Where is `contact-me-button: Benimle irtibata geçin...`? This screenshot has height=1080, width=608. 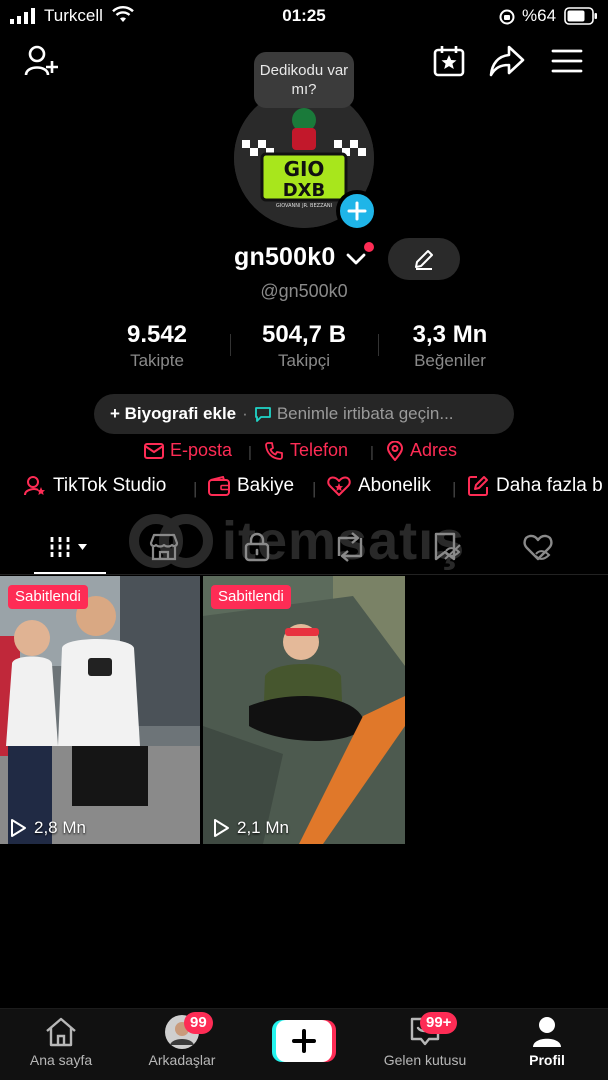 contact-me-button: Benimle irtibata geçin... is located at coordinates (365, 414).